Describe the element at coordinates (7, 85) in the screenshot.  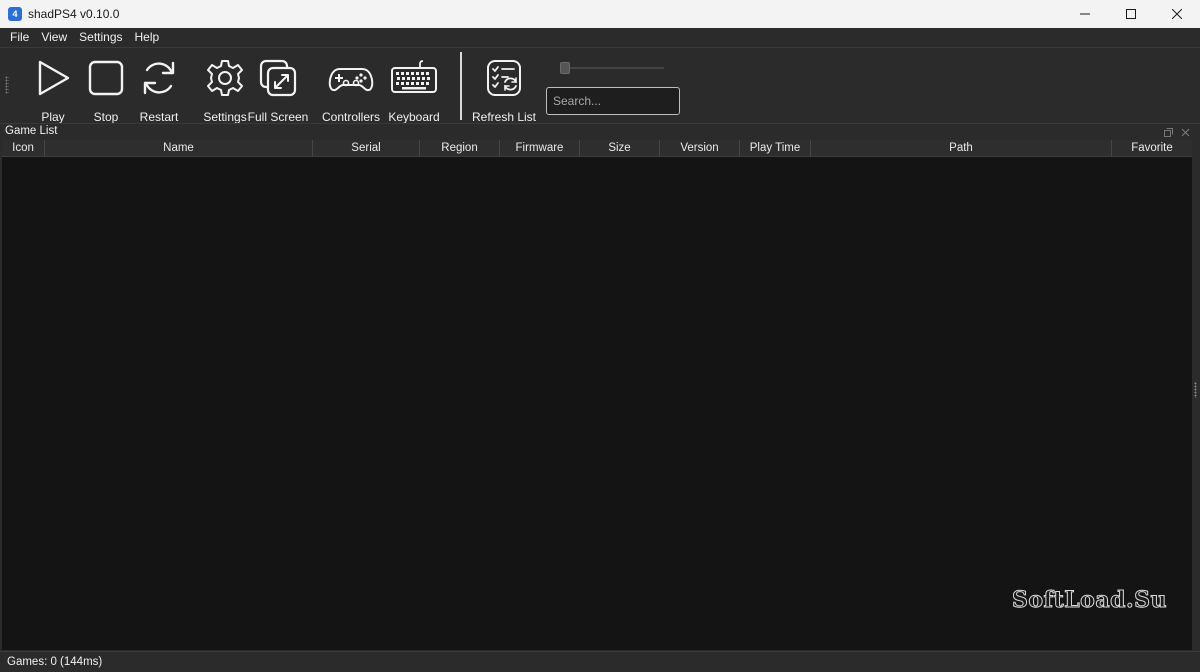
I see `toolbar-grip-icon` at that location.